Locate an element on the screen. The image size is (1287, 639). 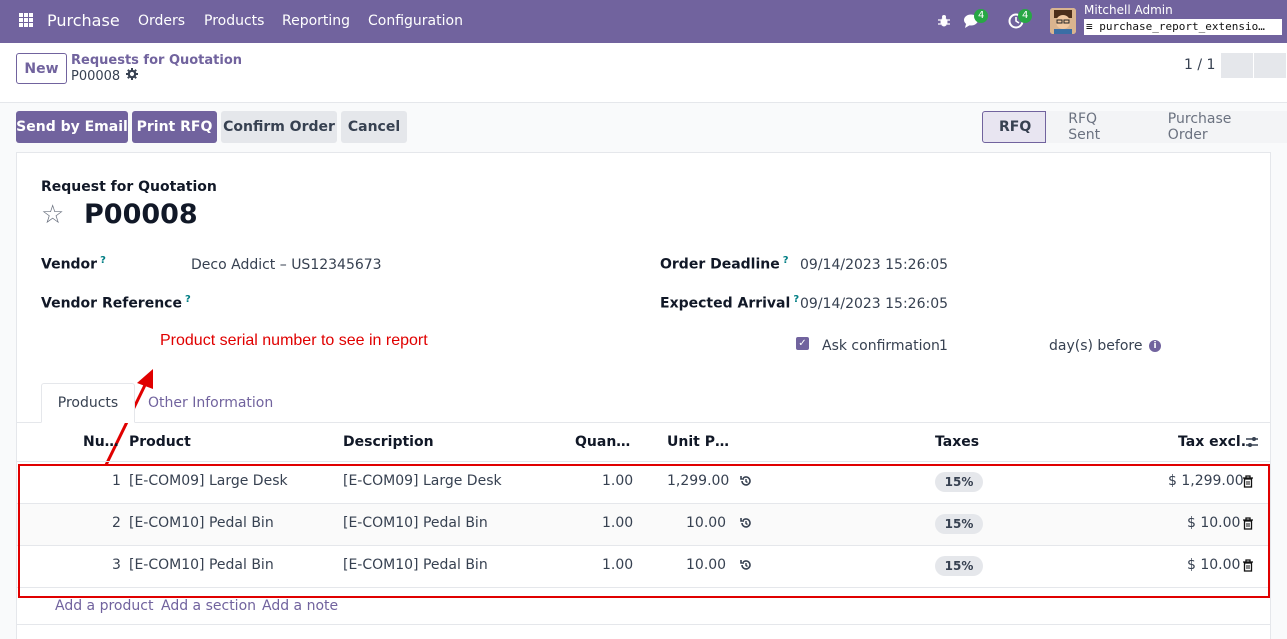
menu-reporting: Reporting is located at coordinates (316, 21).